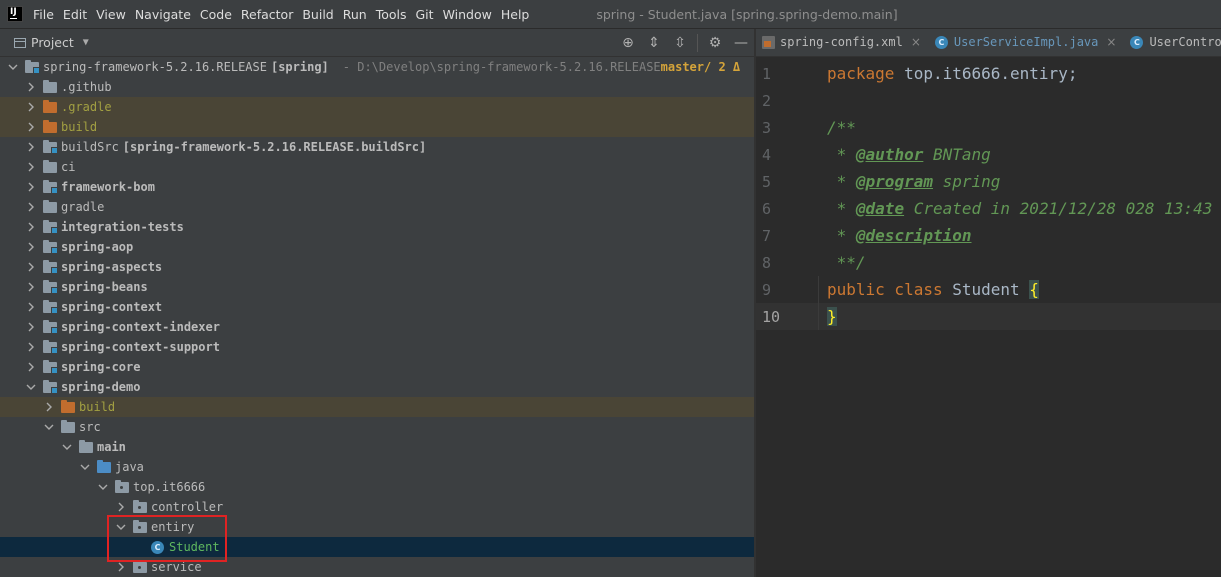 The width and height of the screenshot is (1221, 577). Describe the element at coordinates (122, 486) in the screenshot. I see `package-icon` at that location.